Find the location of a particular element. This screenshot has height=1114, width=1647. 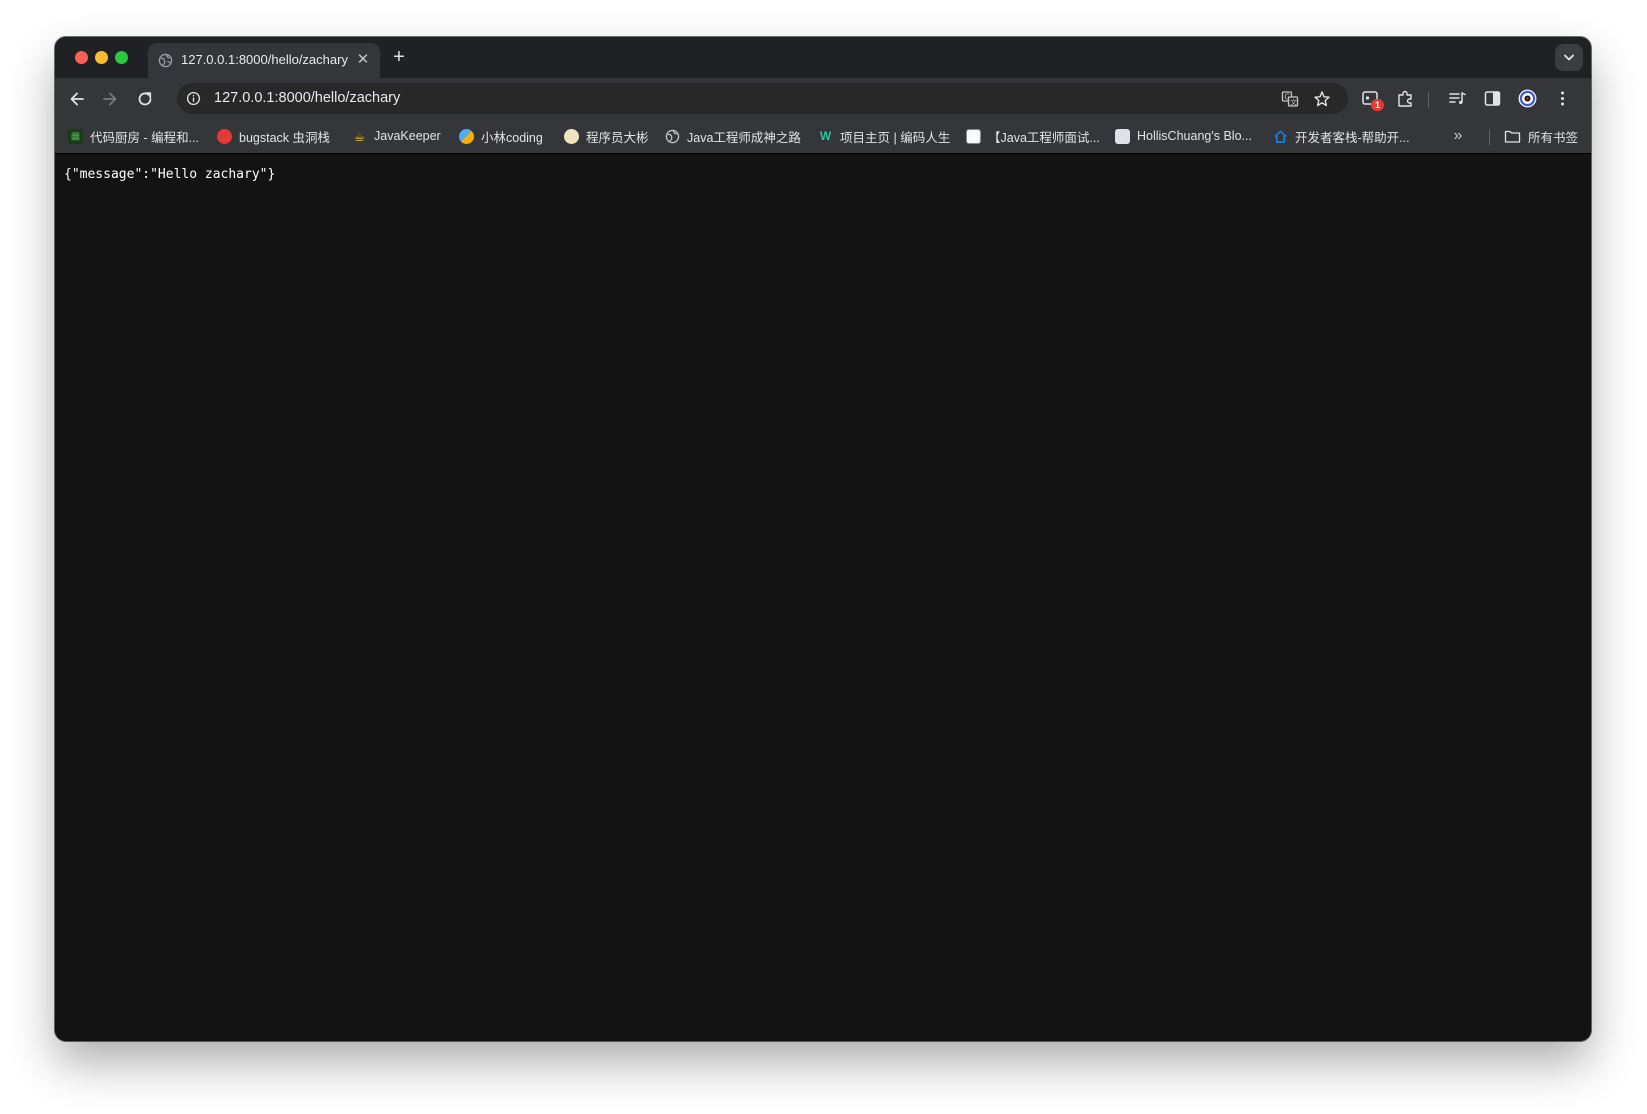

chevron-down-icon is located at coordinates (1569, 57).